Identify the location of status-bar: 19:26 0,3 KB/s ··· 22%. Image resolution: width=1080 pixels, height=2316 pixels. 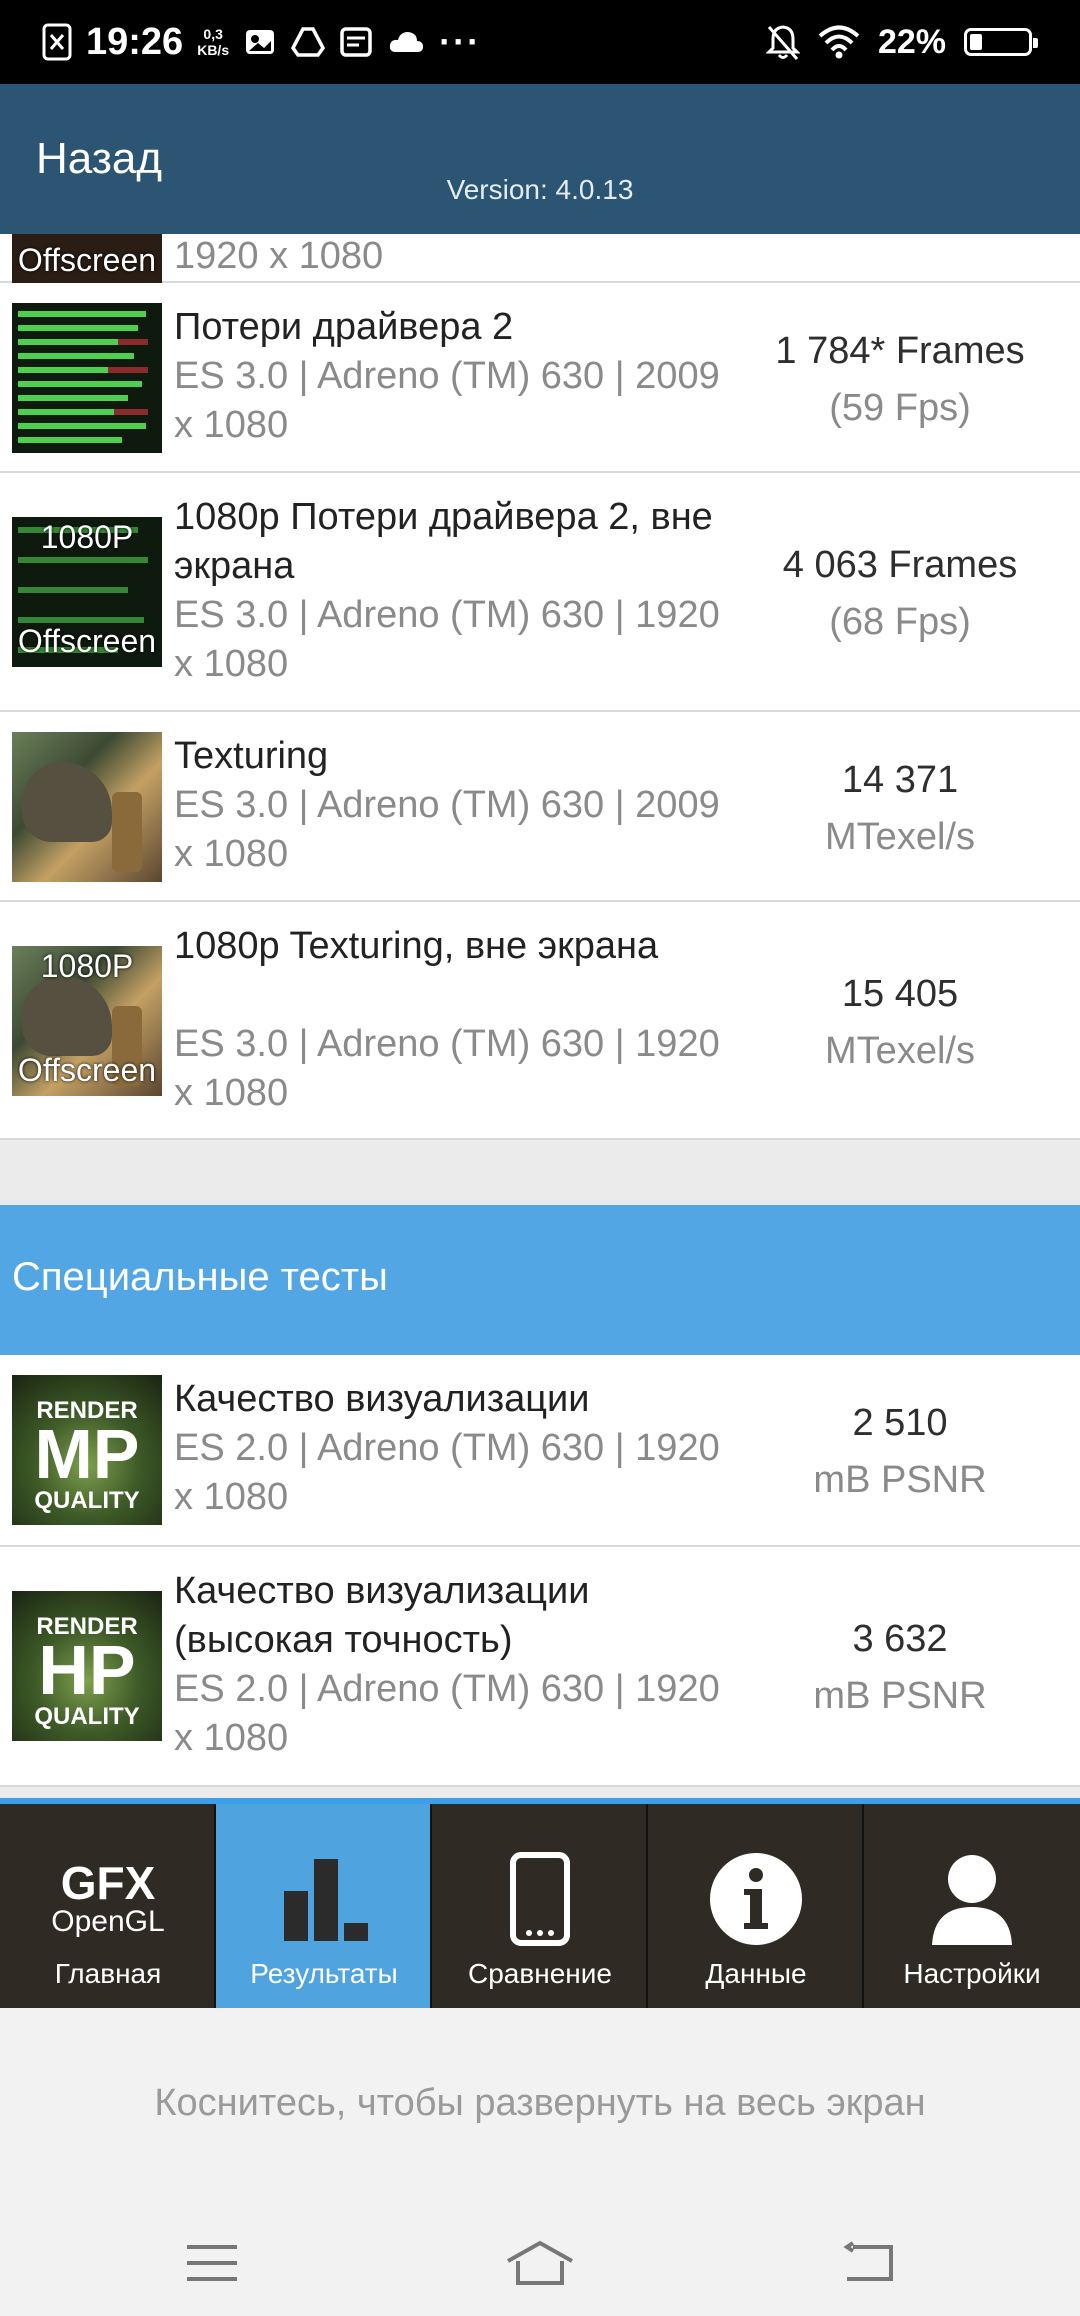
(540, 42).